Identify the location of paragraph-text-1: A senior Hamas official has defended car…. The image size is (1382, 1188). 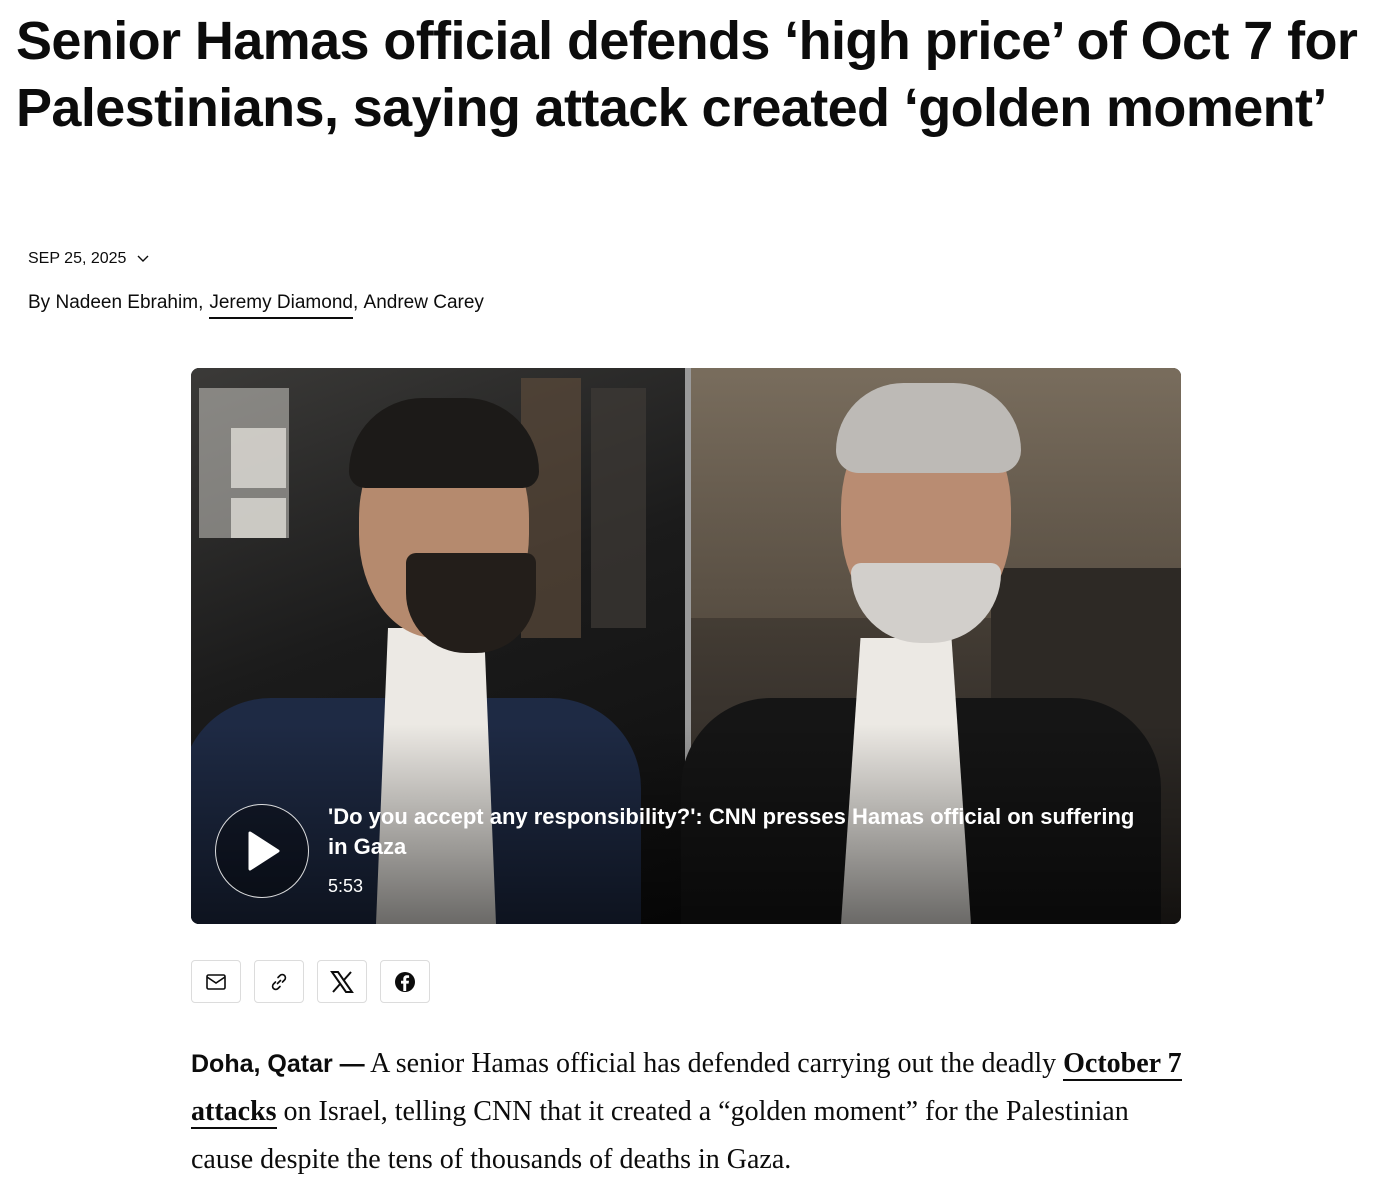
(714, 1063).